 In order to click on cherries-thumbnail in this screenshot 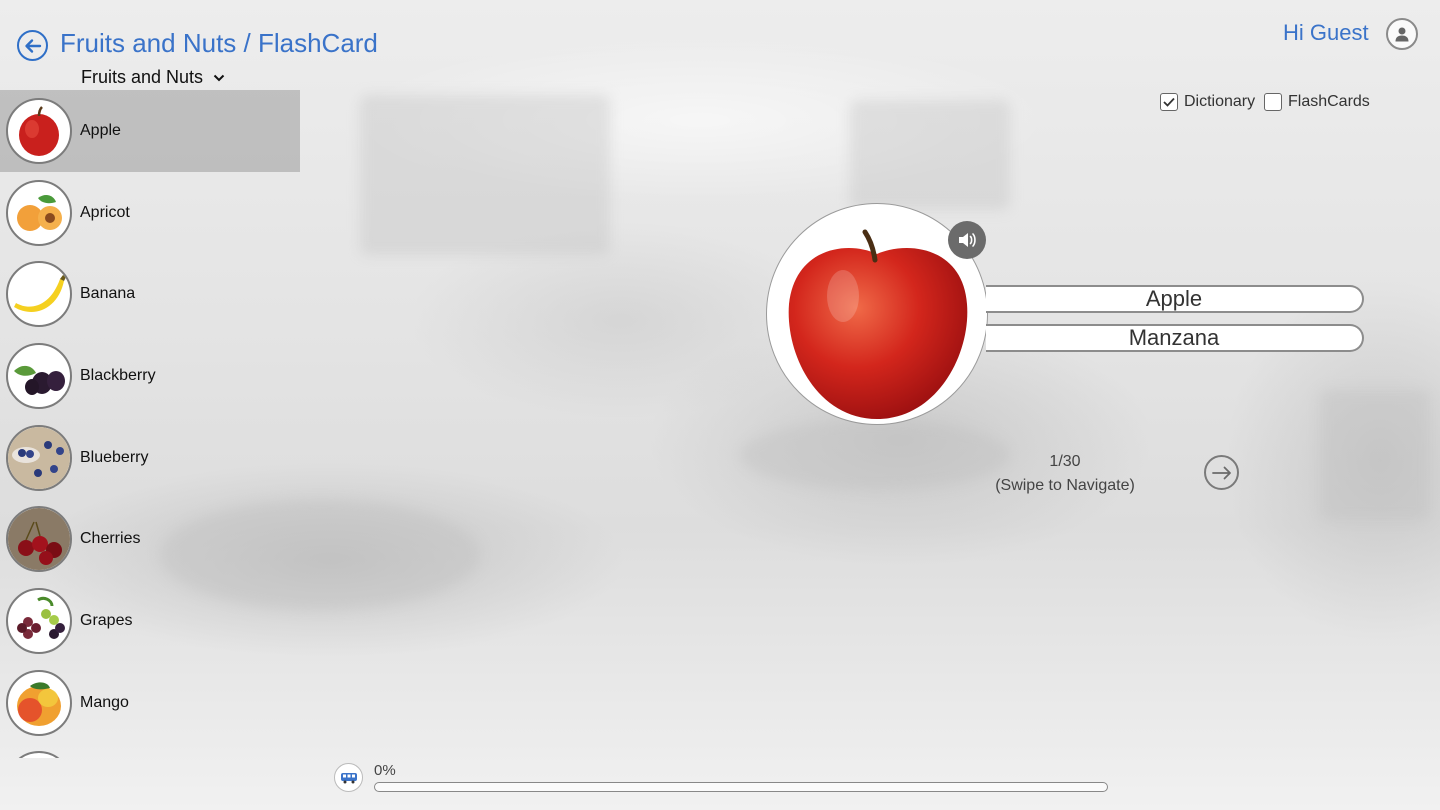, I will do `click(39, 539)`.